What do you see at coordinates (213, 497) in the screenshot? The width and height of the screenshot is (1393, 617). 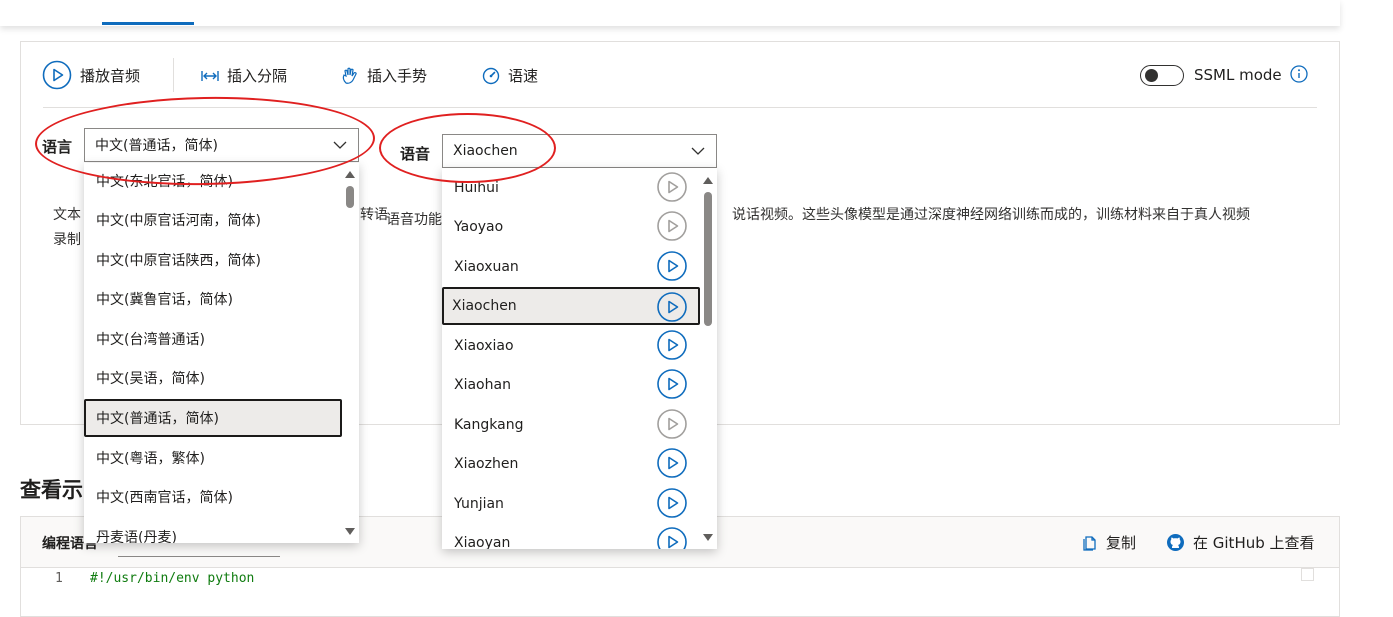 I see `language-option: 中文(西南官话，简体)` at bounding box center [213, 497].